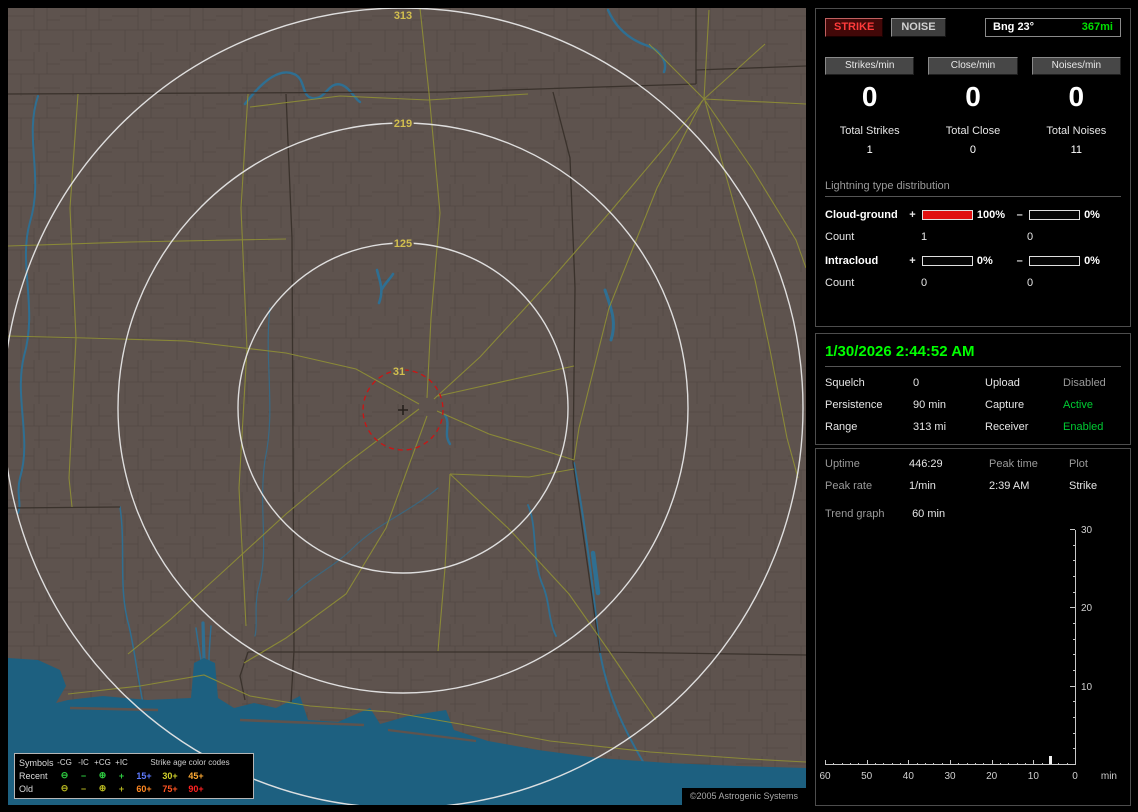 The width and height of the screenshot is (1138, 812). I want to click on noise-mode-button: NOISE, so click(918, 27).